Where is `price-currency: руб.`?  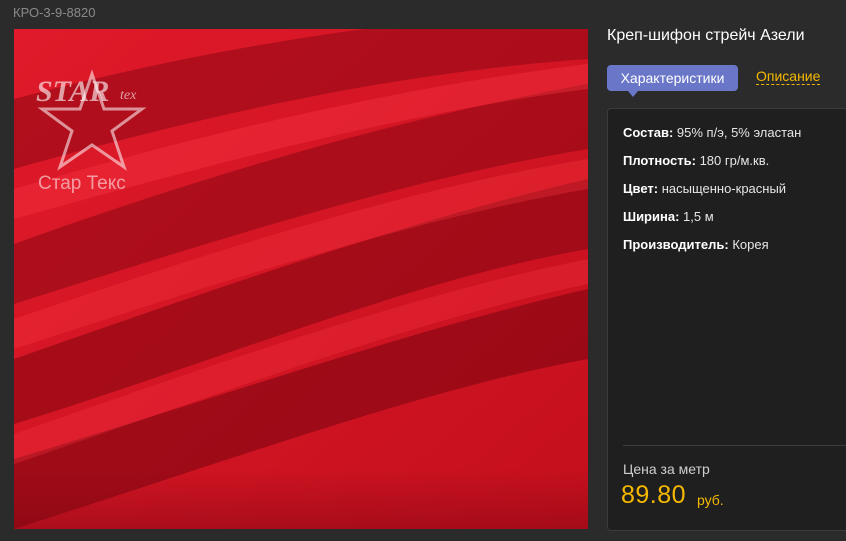
price-currency: руб. is located at coordinates (710, 500).